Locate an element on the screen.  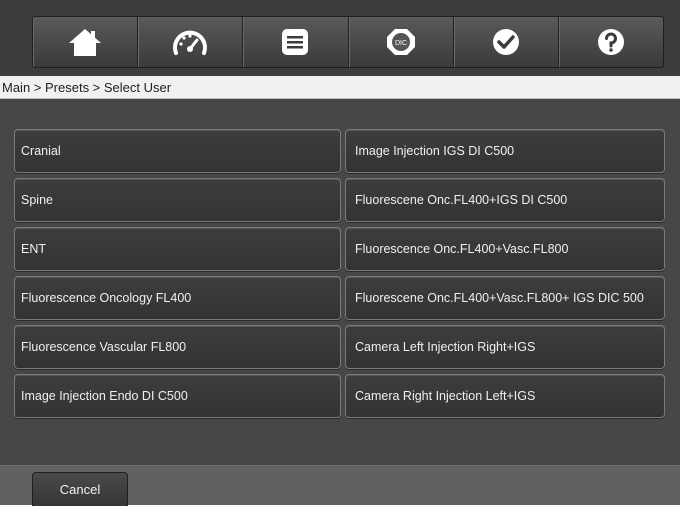
preset-button-spine: Spine is located at coordinates (177, 200).